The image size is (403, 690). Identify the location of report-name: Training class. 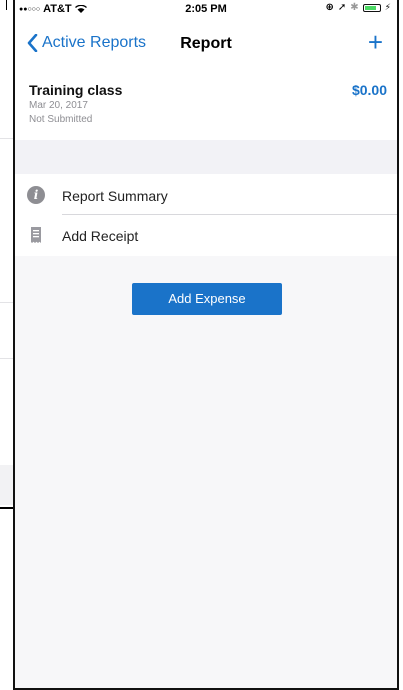
(76, 90).